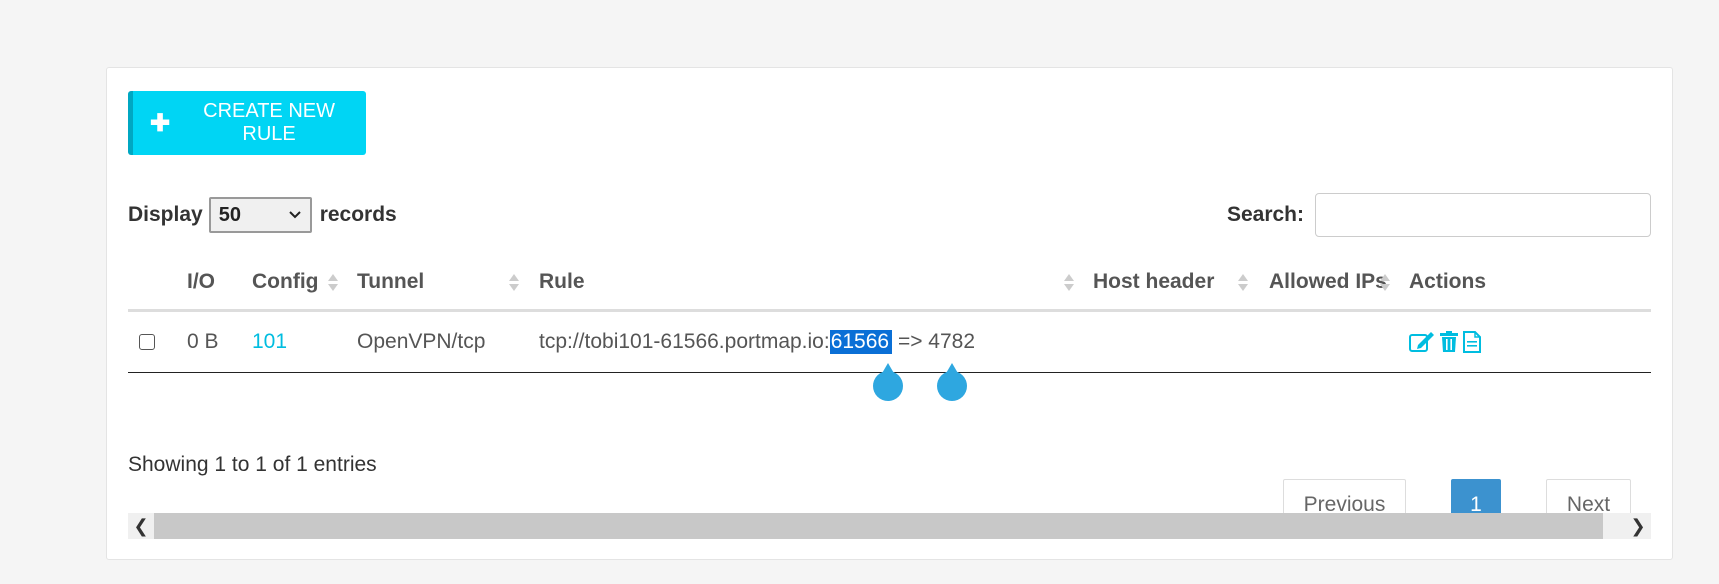 This screenshot has height=584, width=1719. What do you see at coordinates (684, 341) in the screenshot?
I see `rule-text: tcp://tobi101-61566.portmap.io:` at bounding box center [684, 341].